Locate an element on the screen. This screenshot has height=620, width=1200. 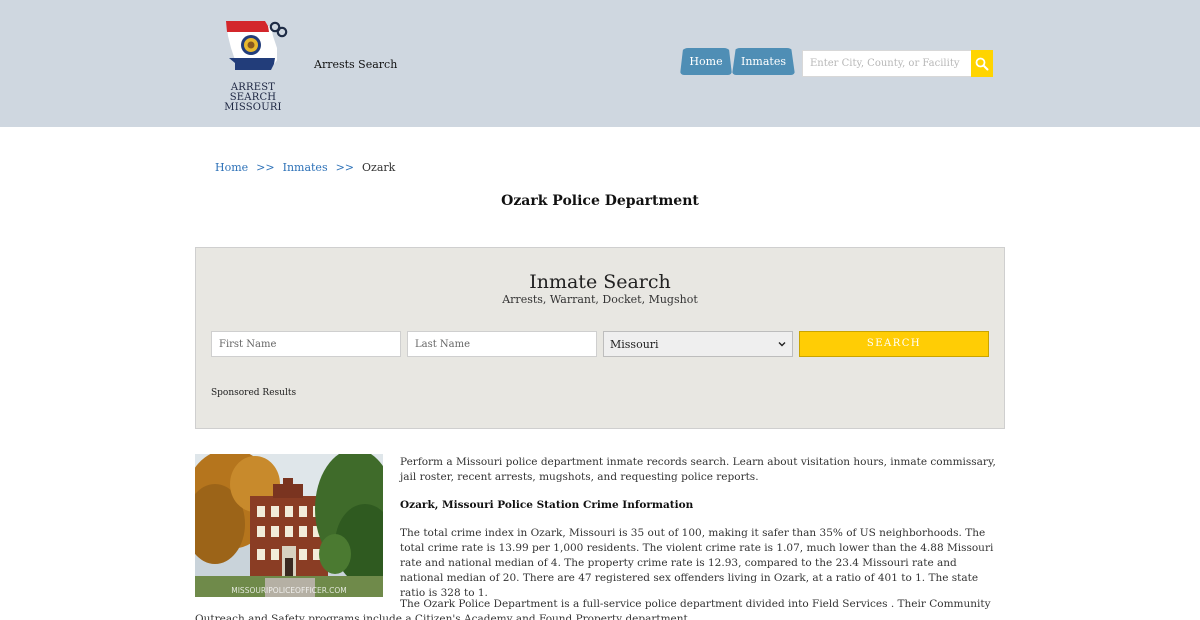
logo-text: ARREST SEARCH MISSOURI is located at coordinates (253, 98).